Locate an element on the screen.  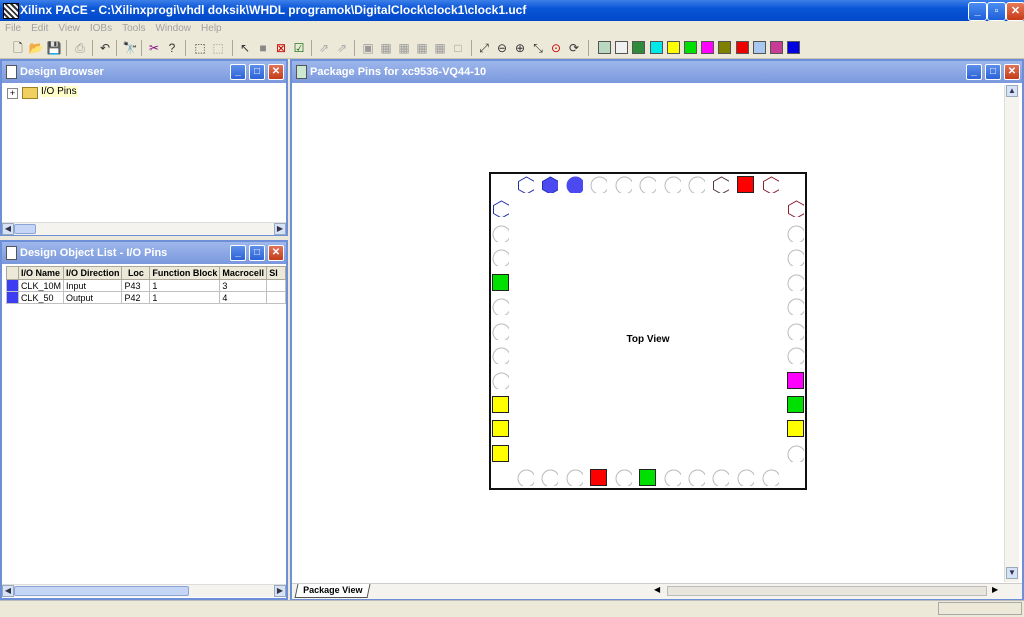
view-mode-icon: ▣ is located at coordinates (368, 48).